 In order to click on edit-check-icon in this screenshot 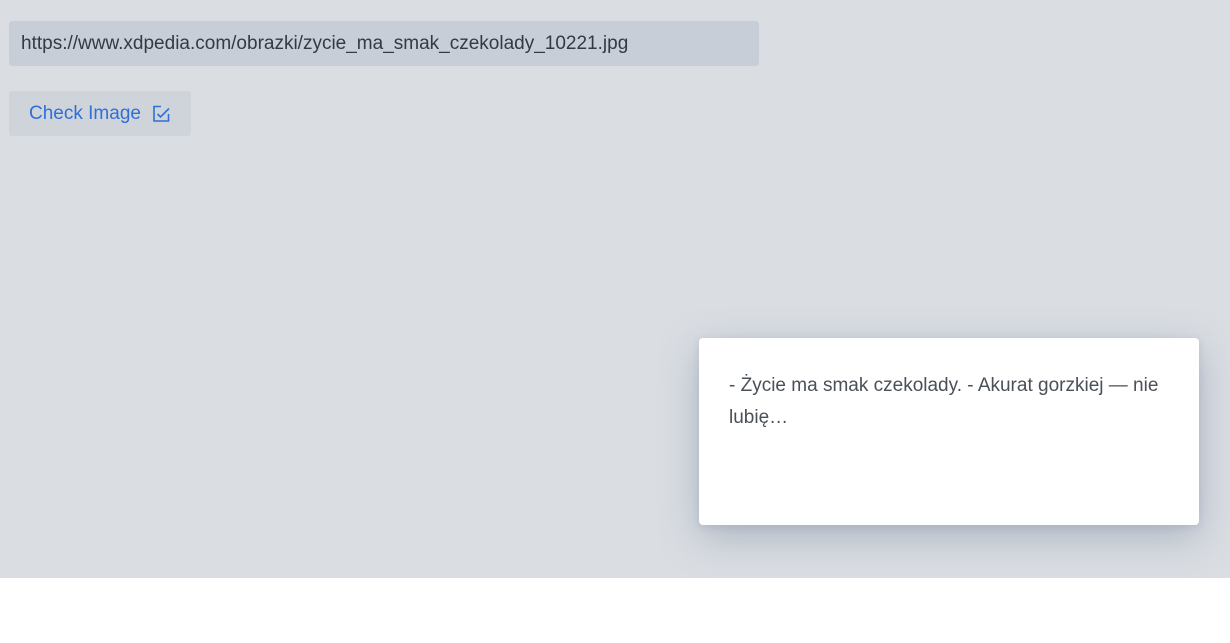, I will do `click(161, 114)`.